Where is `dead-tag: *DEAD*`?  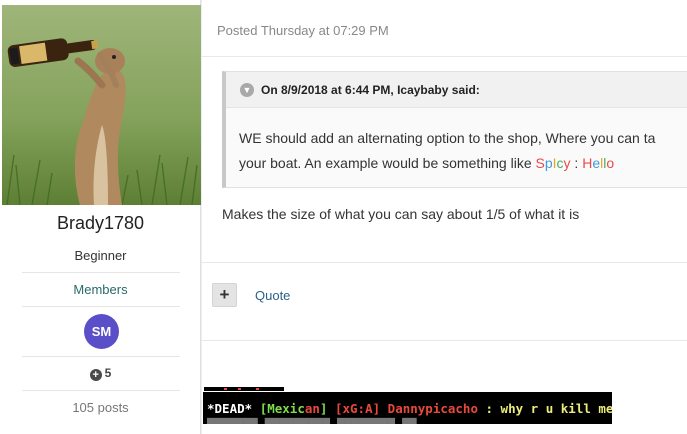
dead-tag: *DEAD* is located at coordinates (230, 408).